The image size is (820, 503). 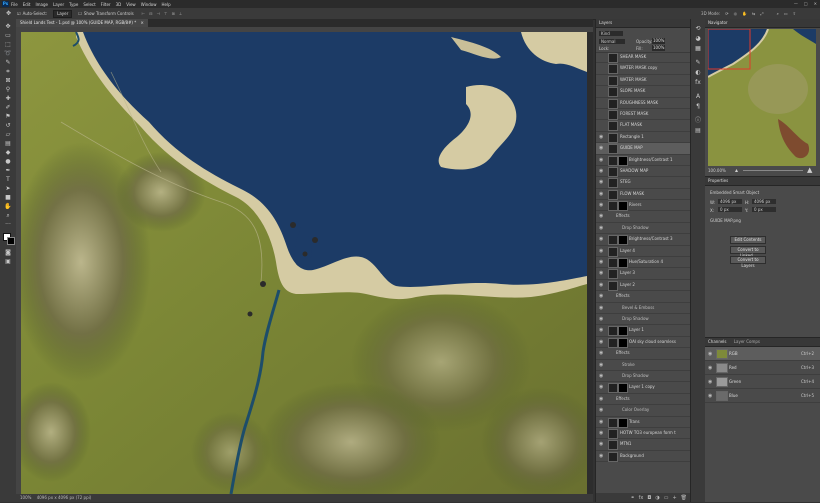 I want to click on gradient-tool-icon: ▤, so click(x=8, y=143).